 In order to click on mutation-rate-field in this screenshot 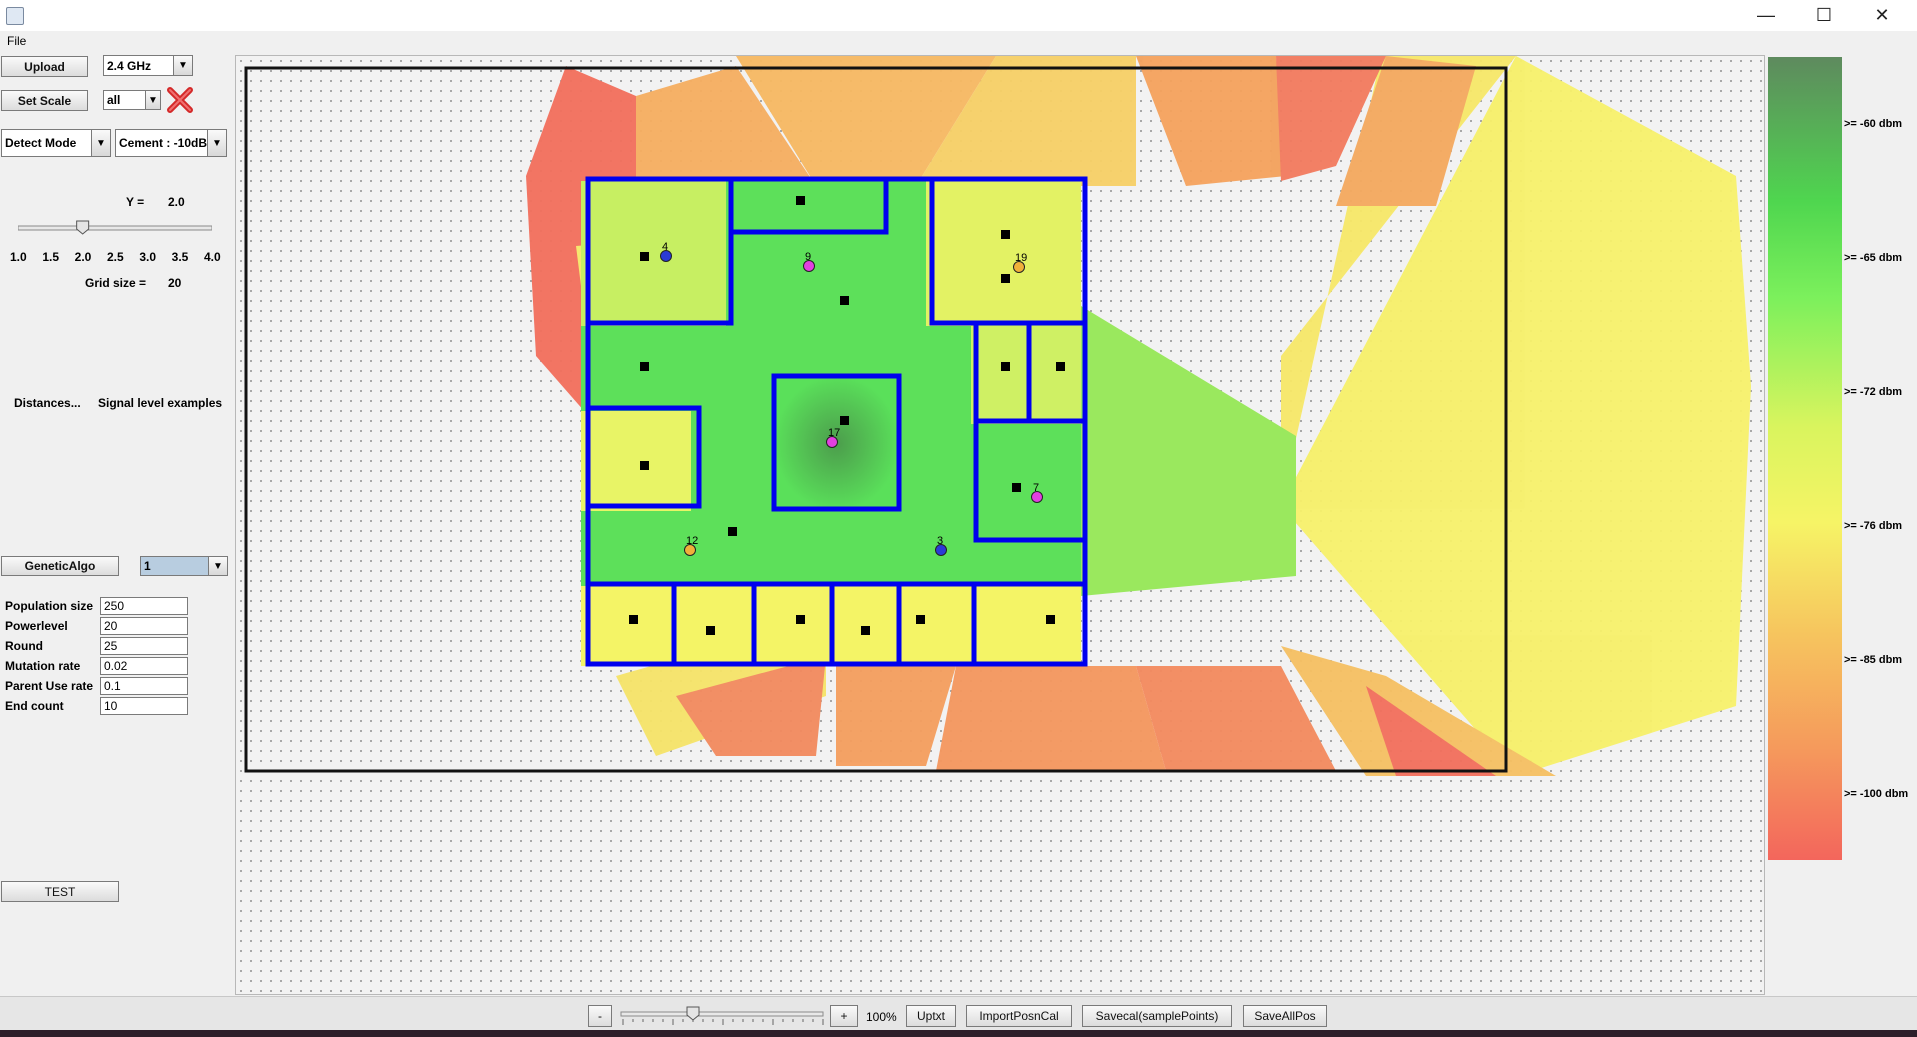, I will do `click(144, 666)`.